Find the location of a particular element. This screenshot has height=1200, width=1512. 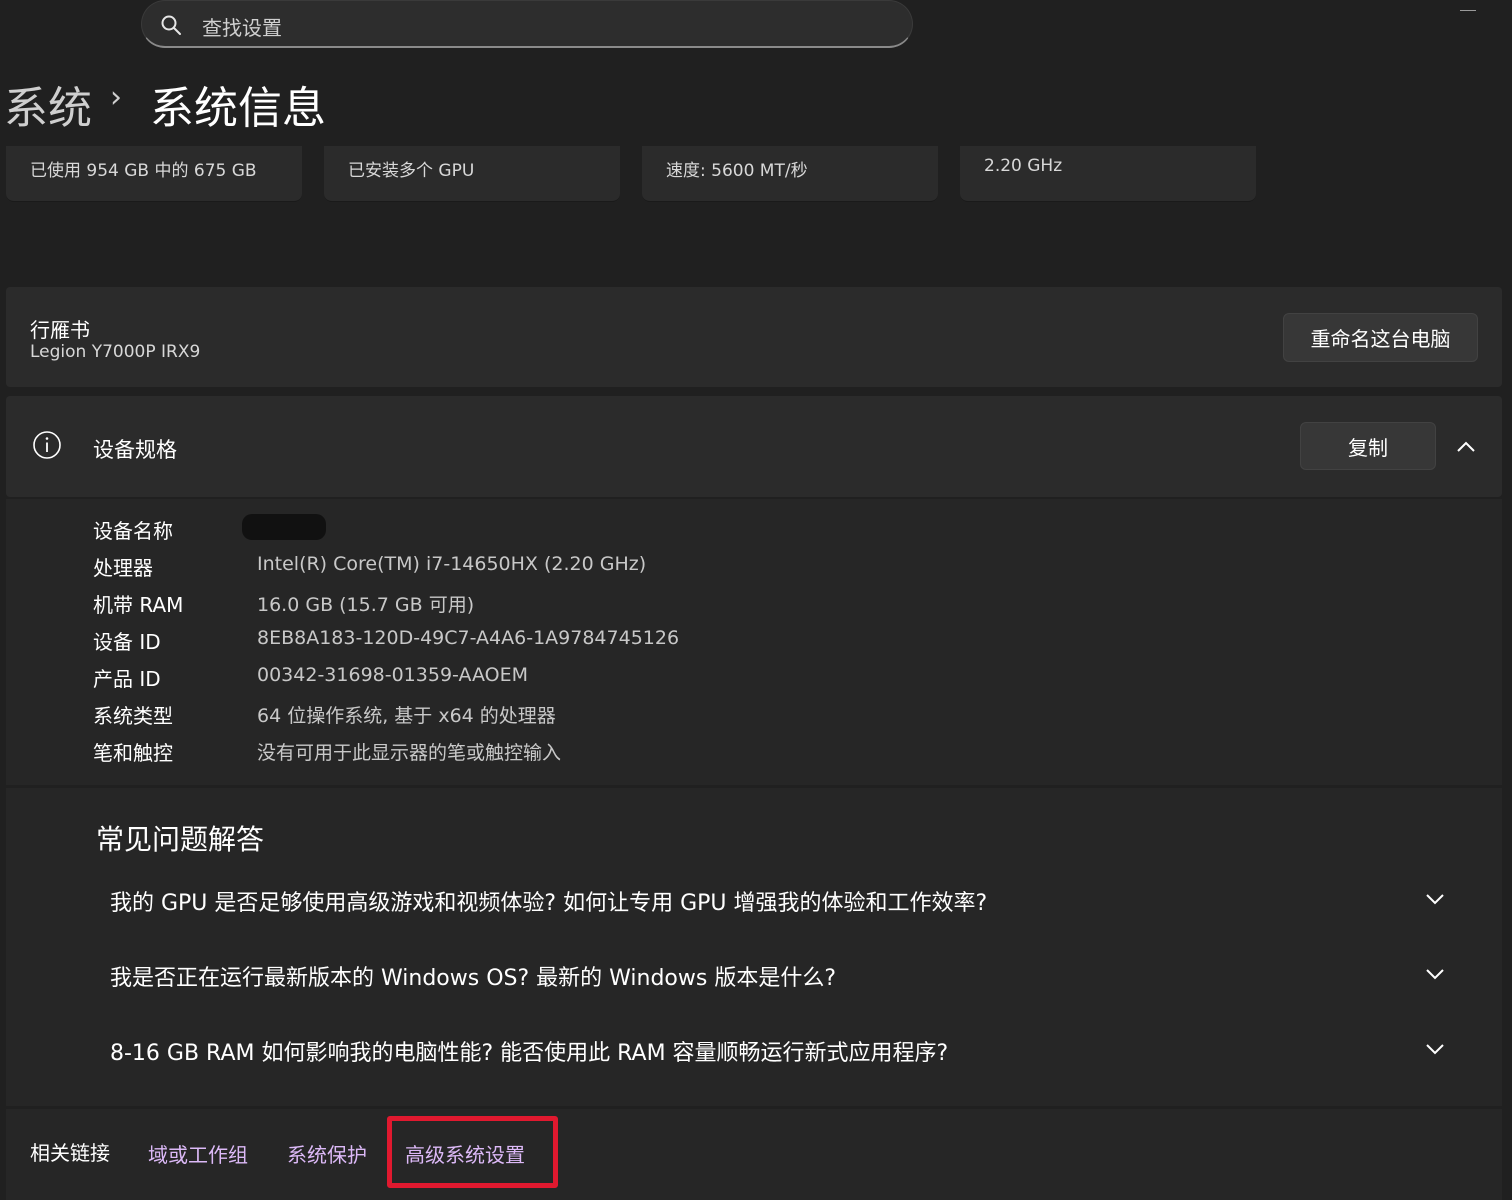

gpu-text: 已安装多个 GPU is located at coordinates (411, 171).